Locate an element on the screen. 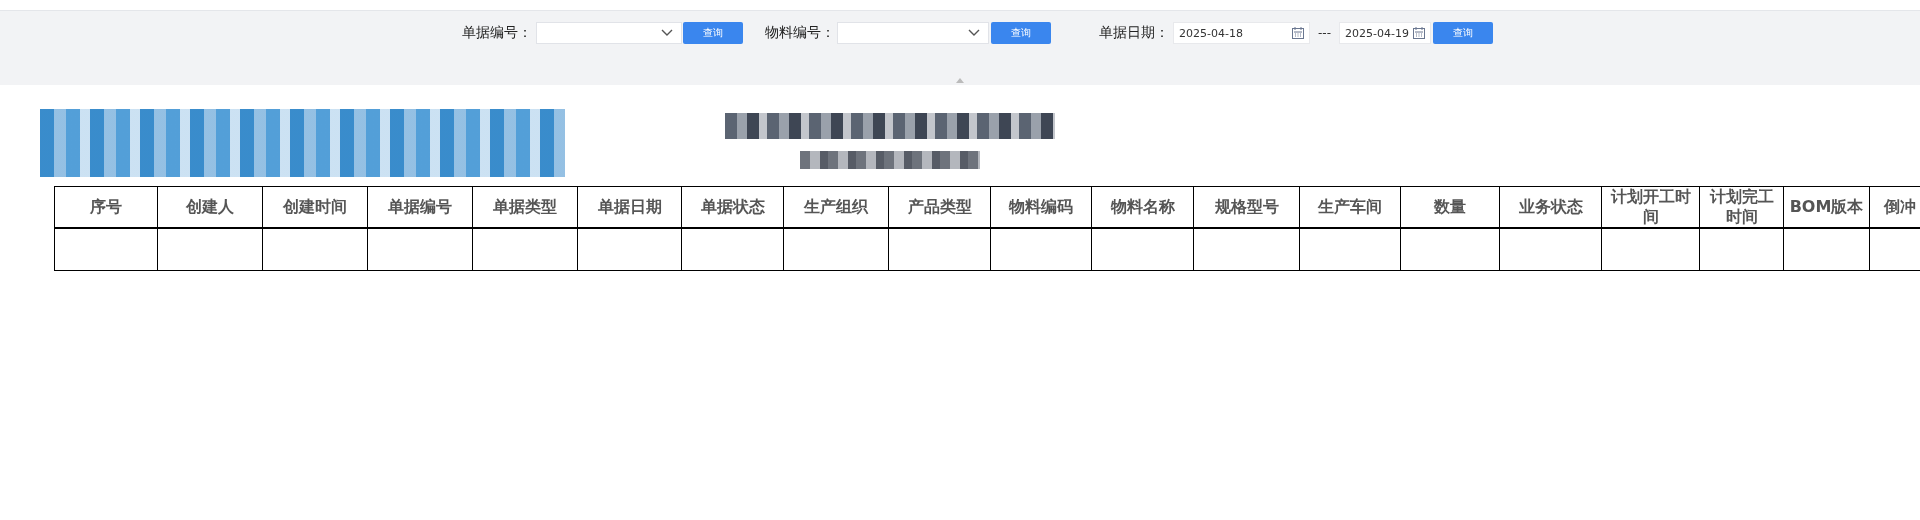  column-header: 物料编码 is located at coordinates (1041, 207).